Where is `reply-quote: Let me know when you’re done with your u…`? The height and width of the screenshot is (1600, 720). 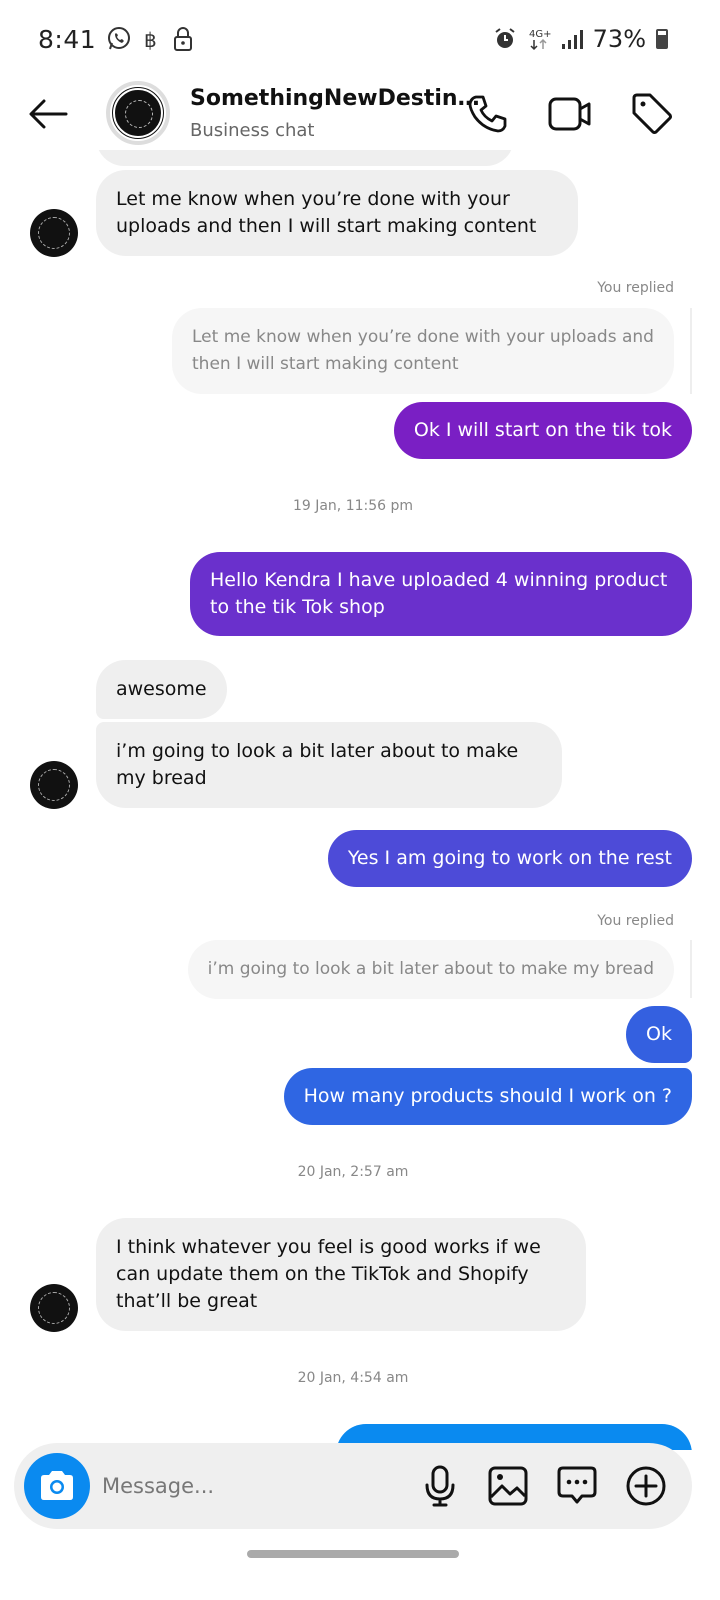
reply-quote: Let me know when you’re done with your u… is located at coordinates (423, 351).